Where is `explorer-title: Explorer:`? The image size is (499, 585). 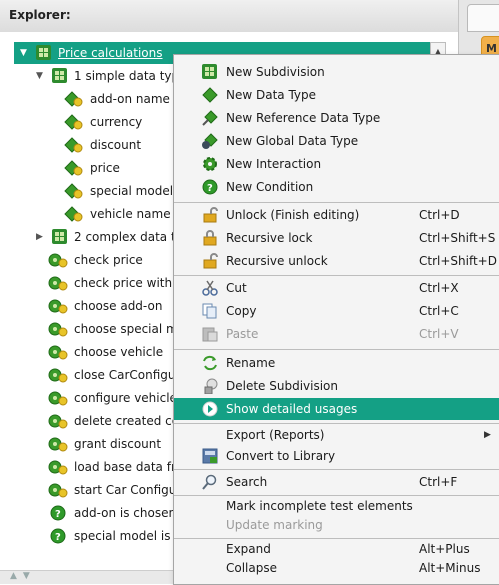 explorer-title: Explorer: is located at coordinates (40, 15).